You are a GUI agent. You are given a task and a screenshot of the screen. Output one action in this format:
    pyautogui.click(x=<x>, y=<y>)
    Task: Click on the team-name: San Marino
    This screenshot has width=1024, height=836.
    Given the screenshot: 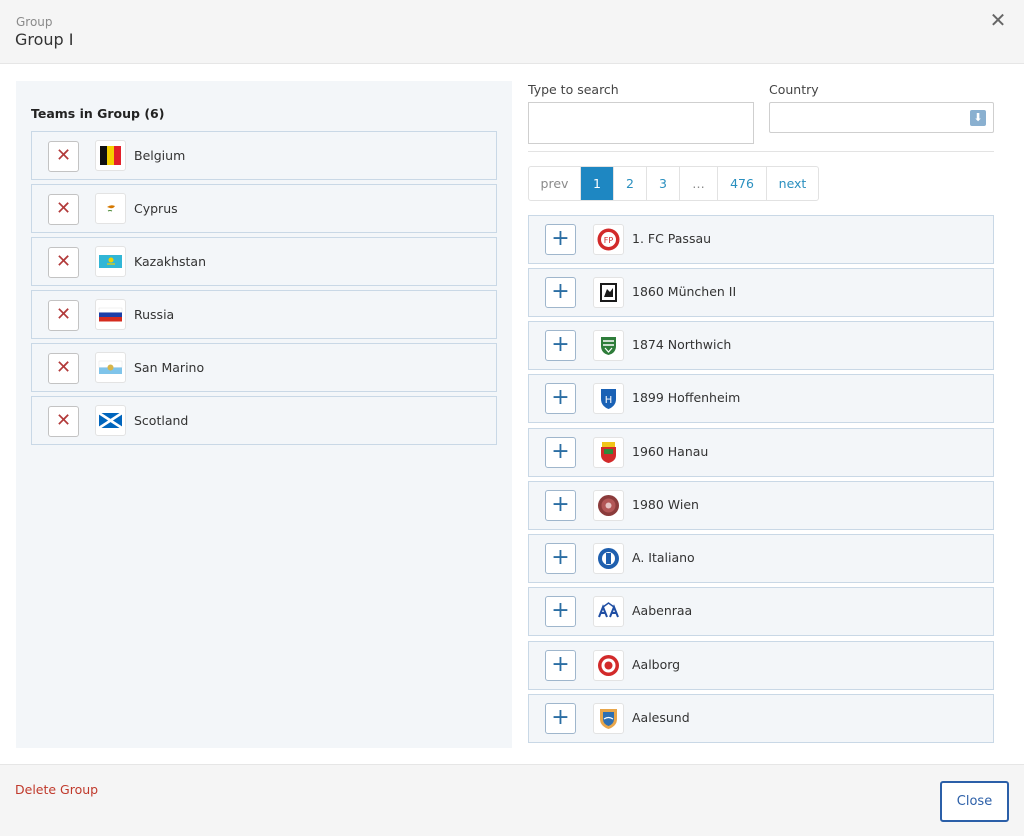 What is the action you would take?
    pyautogui.click(x=169, y=367)
    